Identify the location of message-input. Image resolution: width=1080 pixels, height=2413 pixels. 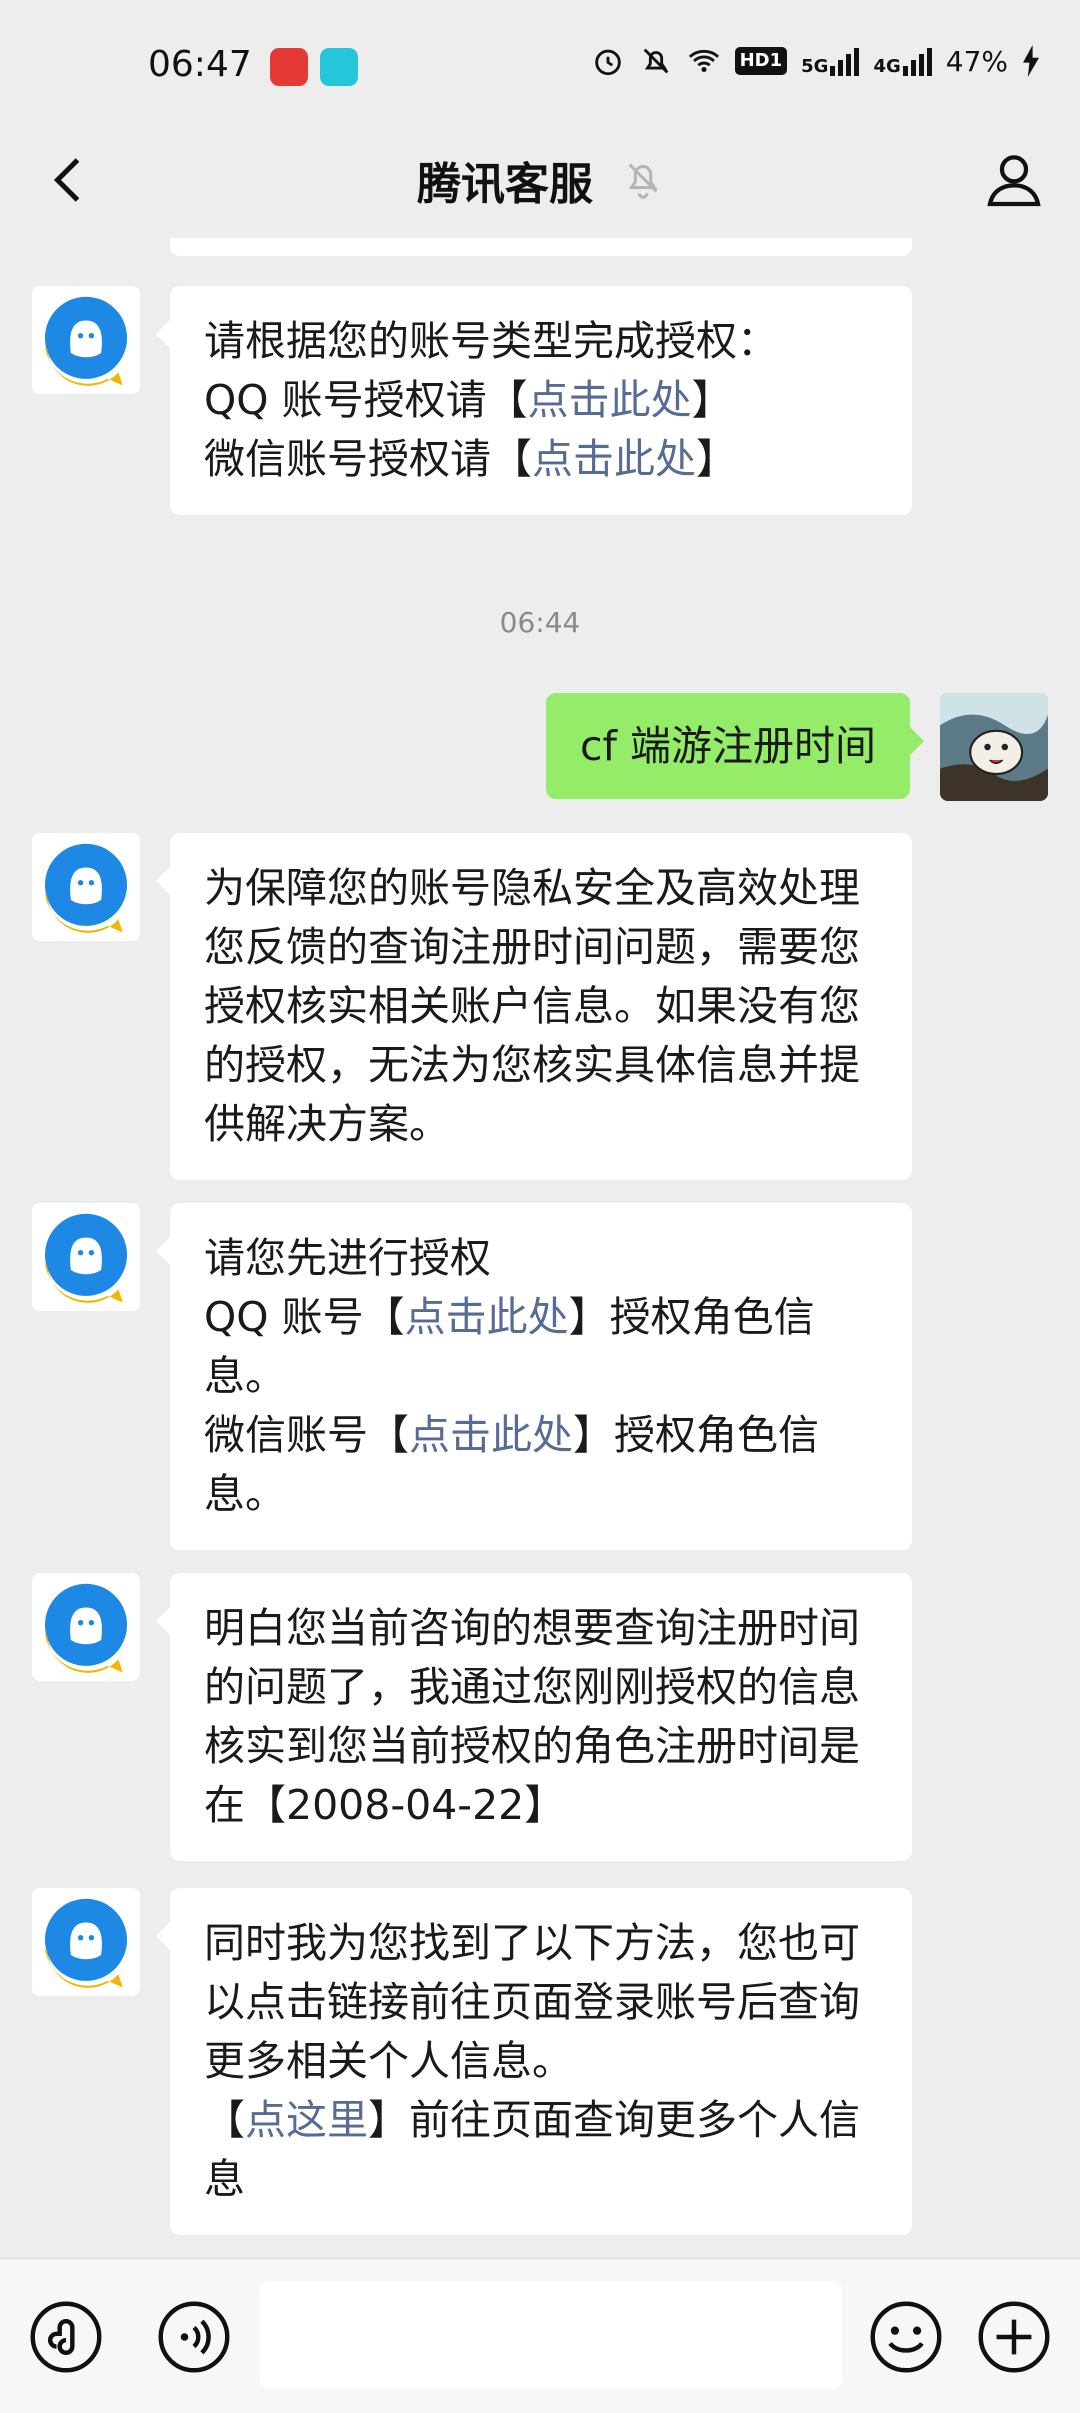
(551, 2335).